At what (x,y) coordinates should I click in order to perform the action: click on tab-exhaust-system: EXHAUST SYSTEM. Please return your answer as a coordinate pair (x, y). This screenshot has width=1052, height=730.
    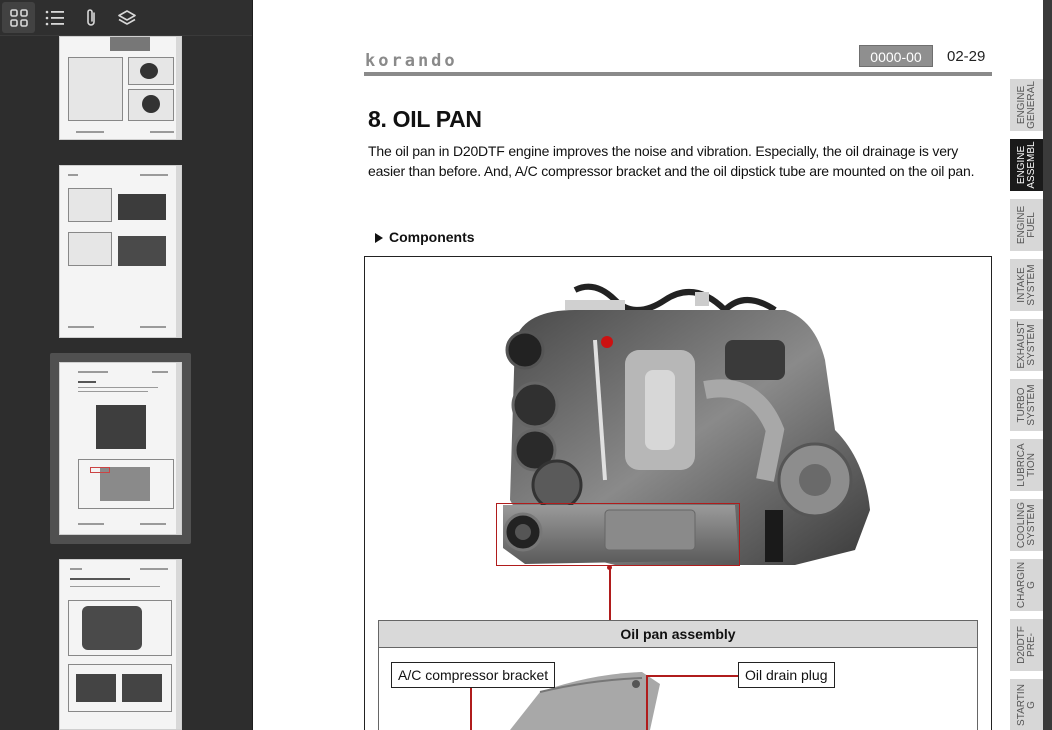
    Looking at the image, I should click on (1026, 344).